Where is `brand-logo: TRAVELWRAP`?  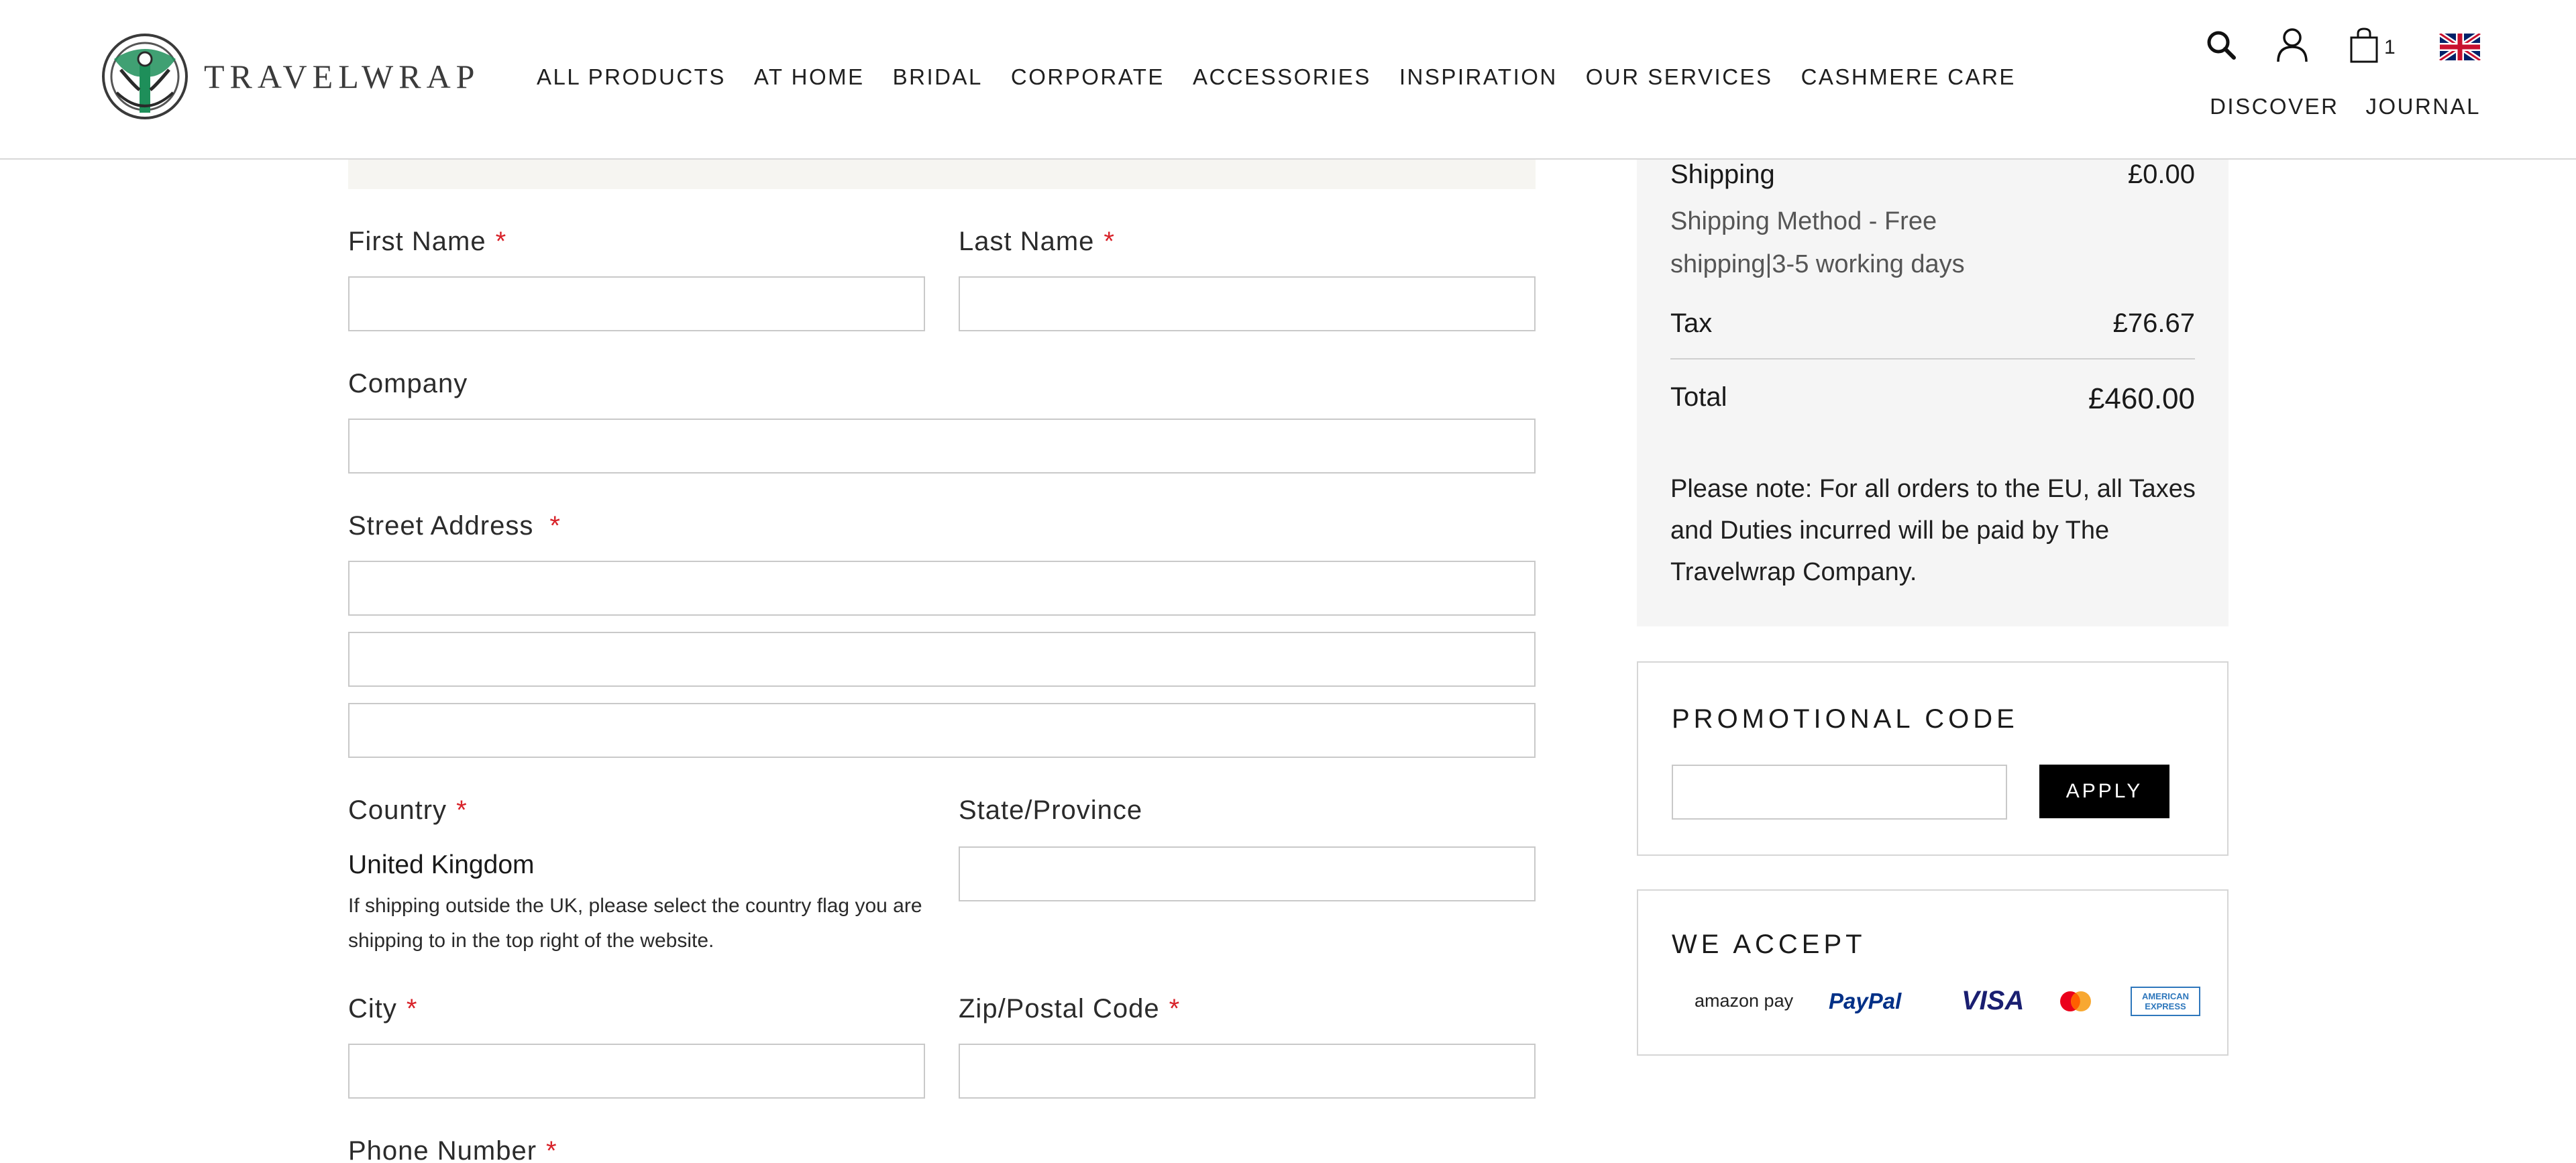 brand-logo: TRAVELWRAP is located at coordinates (290, 76).